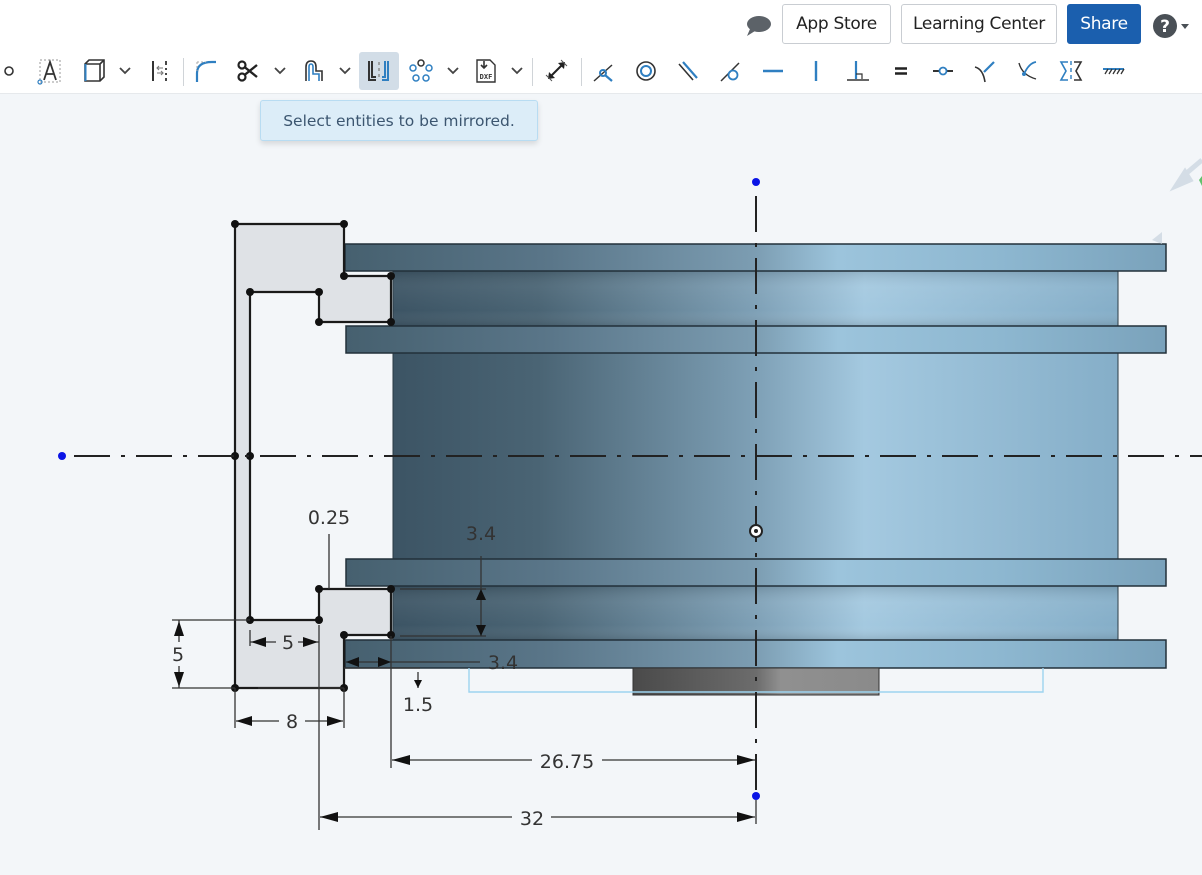 The height and width of the screenshot is (875, 1202). What do you see at coordinates (1173, 26) in the screenshot?
I see `help-icon: ?` at bounding box center [1173, 26].